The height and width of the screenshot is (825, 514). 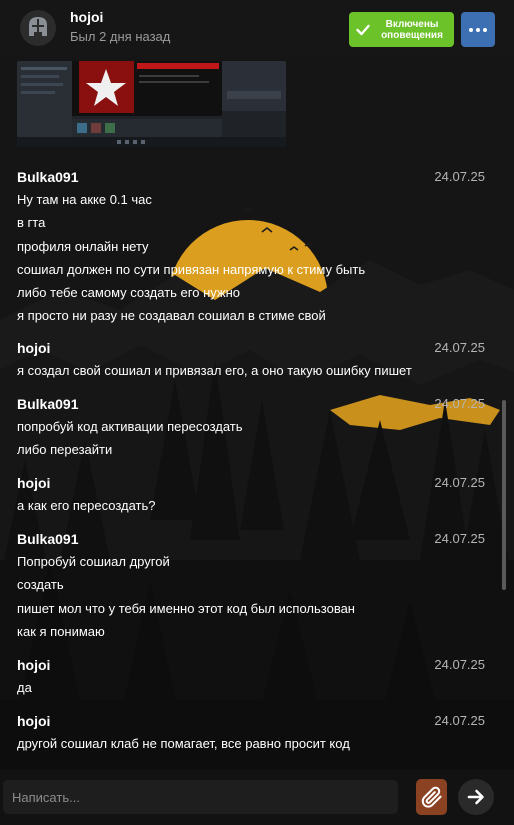 What do you see at coordinates (40, 585) in the screenshot?
I see `message-text: создать` at bounding box center [40, 585].